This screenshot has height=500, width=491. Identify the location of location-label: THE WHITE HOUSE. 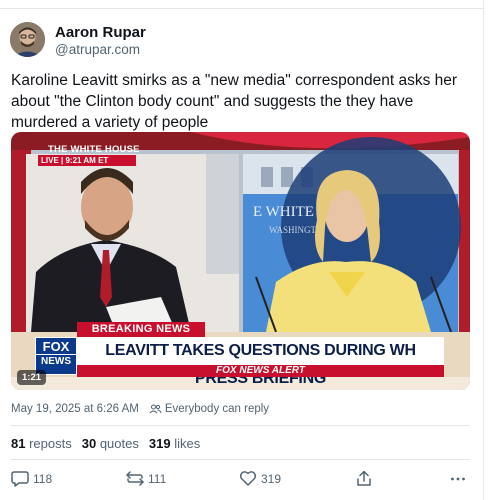
(94, 149).